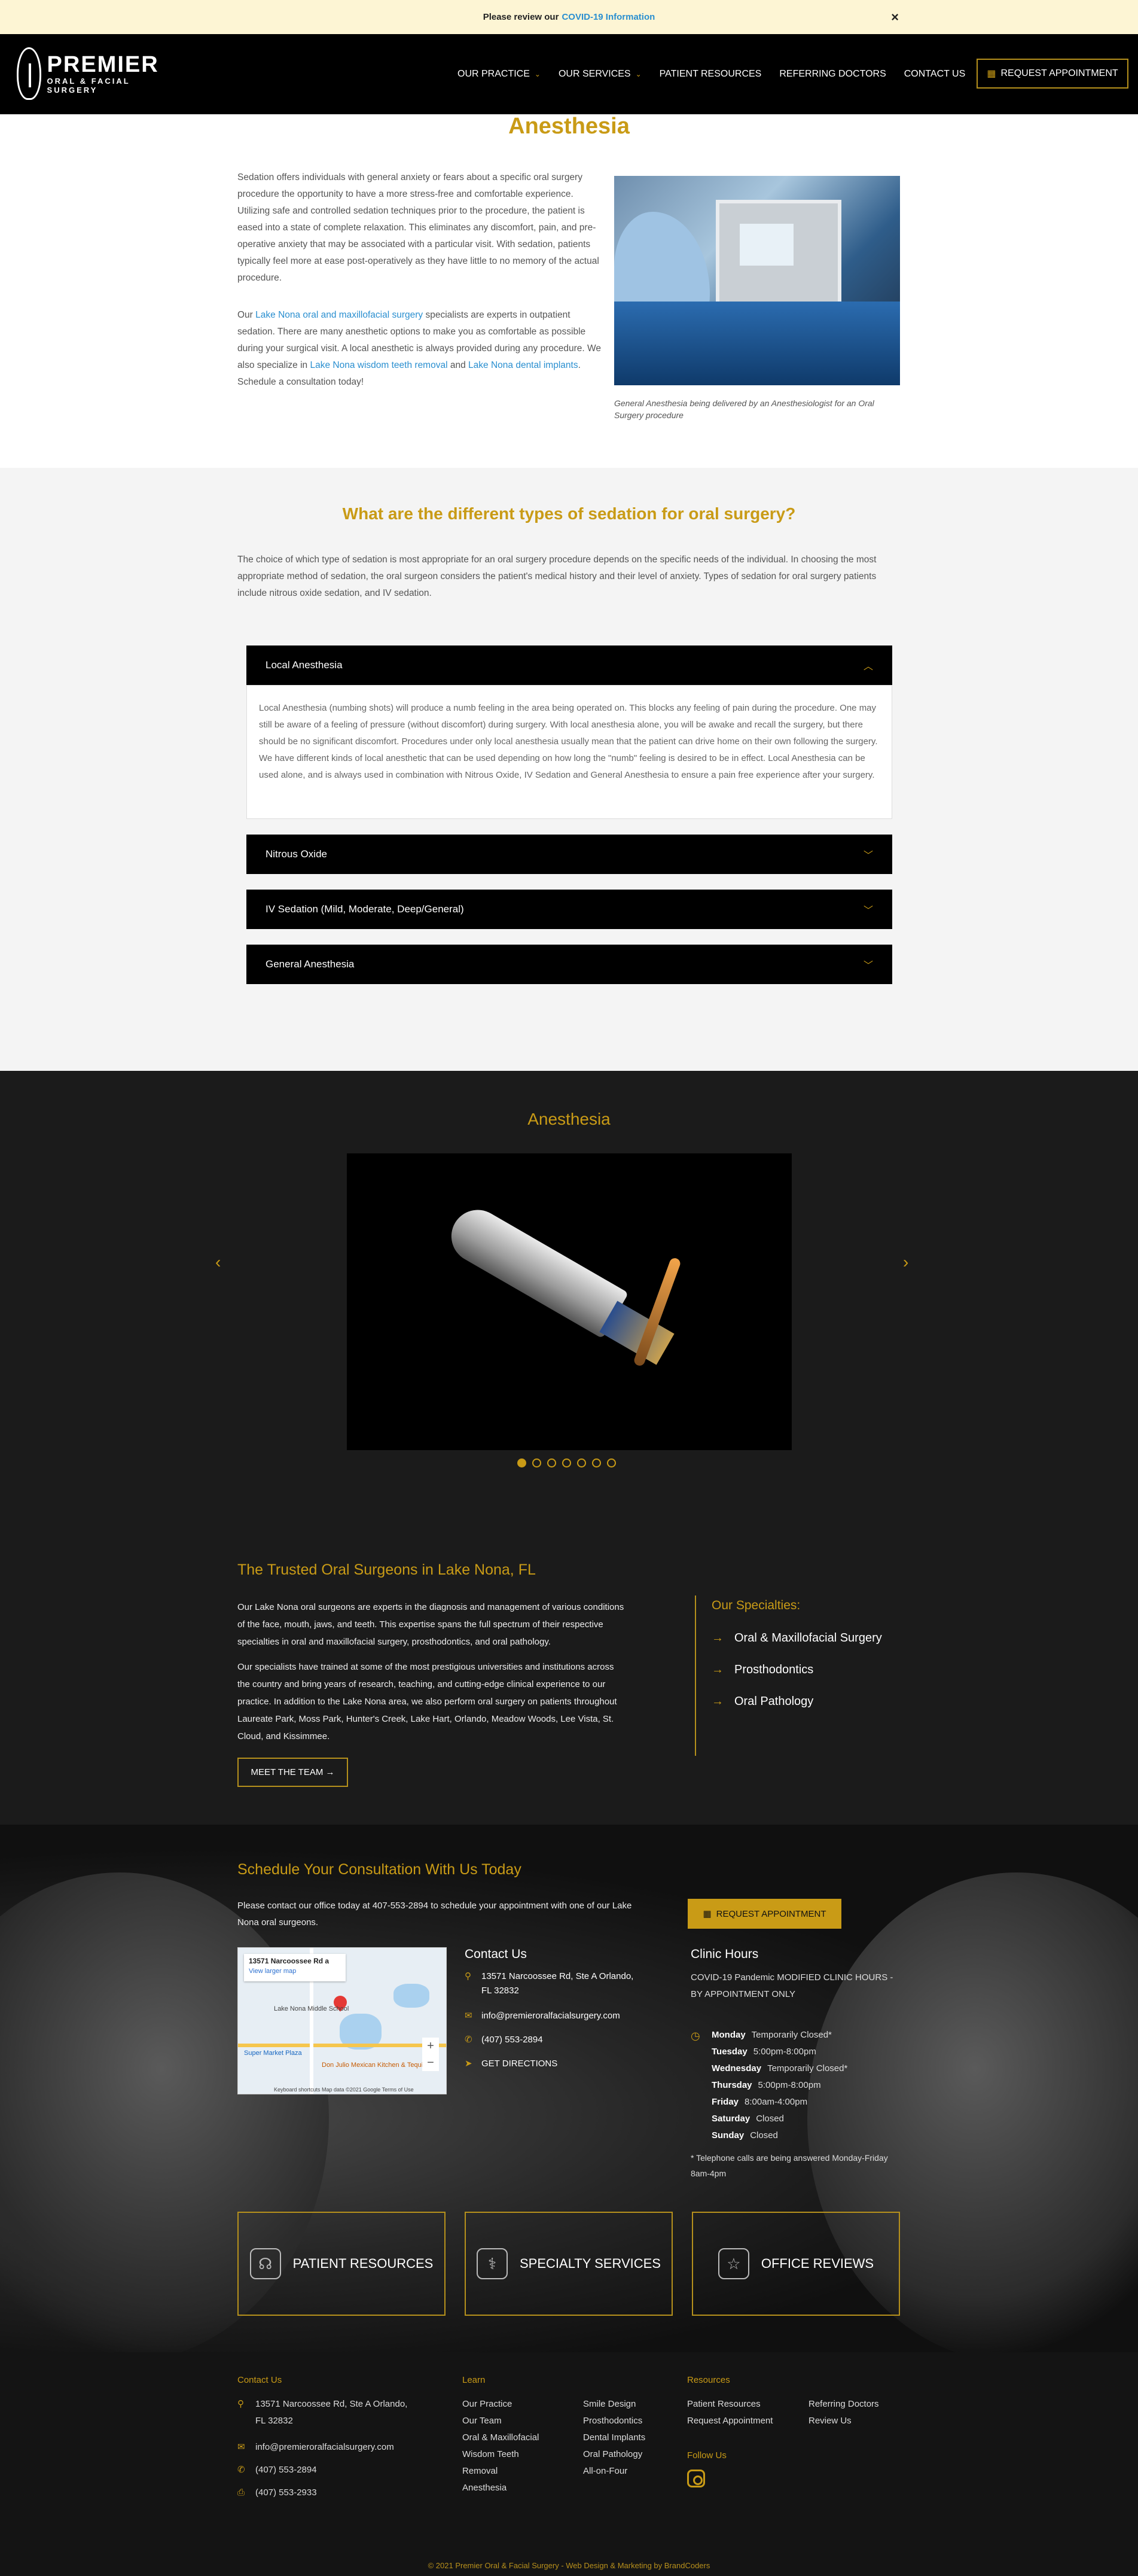  I want to click on covid-text: Please review our, so click(521, 17).